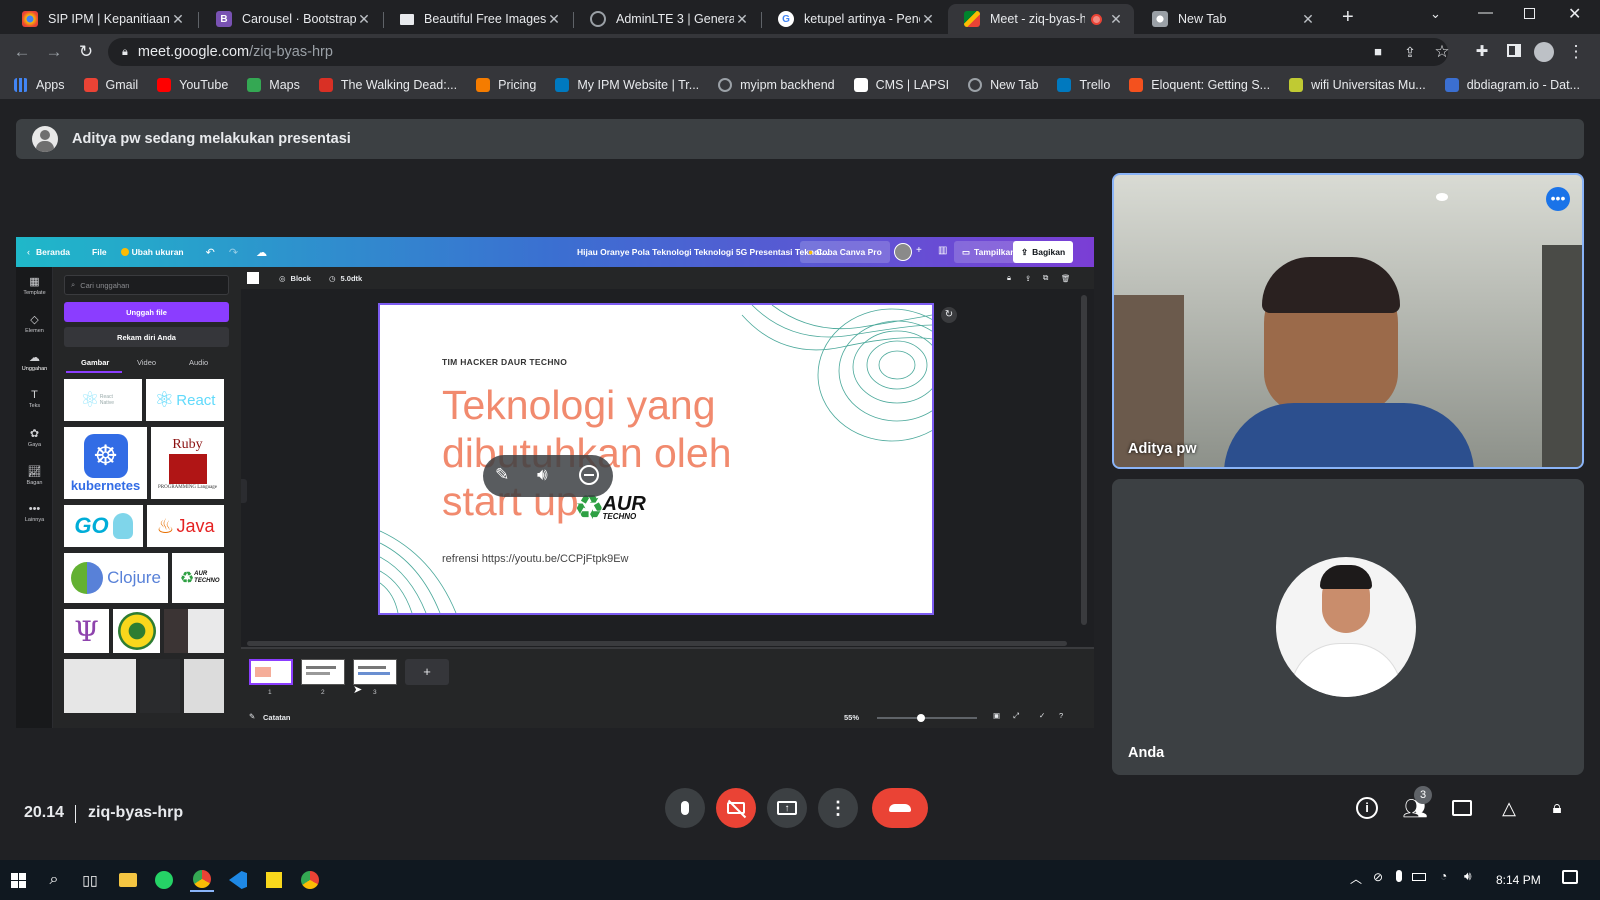 Image resolution: width=1600 pixels, height=900 pixels. What do you see at coordinates (146, 337) in the screenshot?
I see `record-yourself-button: Rekam diri Anda` at bounding box center [146, 337].